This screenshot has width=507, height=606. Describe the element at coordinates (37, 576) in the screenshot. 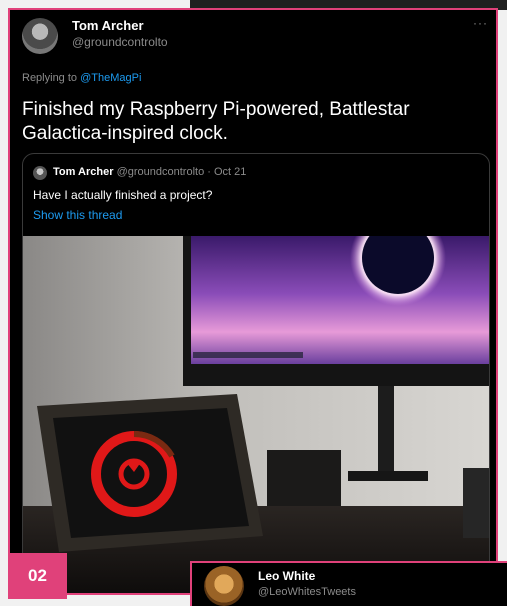

I see `figure-number-badge: 02` at that location.